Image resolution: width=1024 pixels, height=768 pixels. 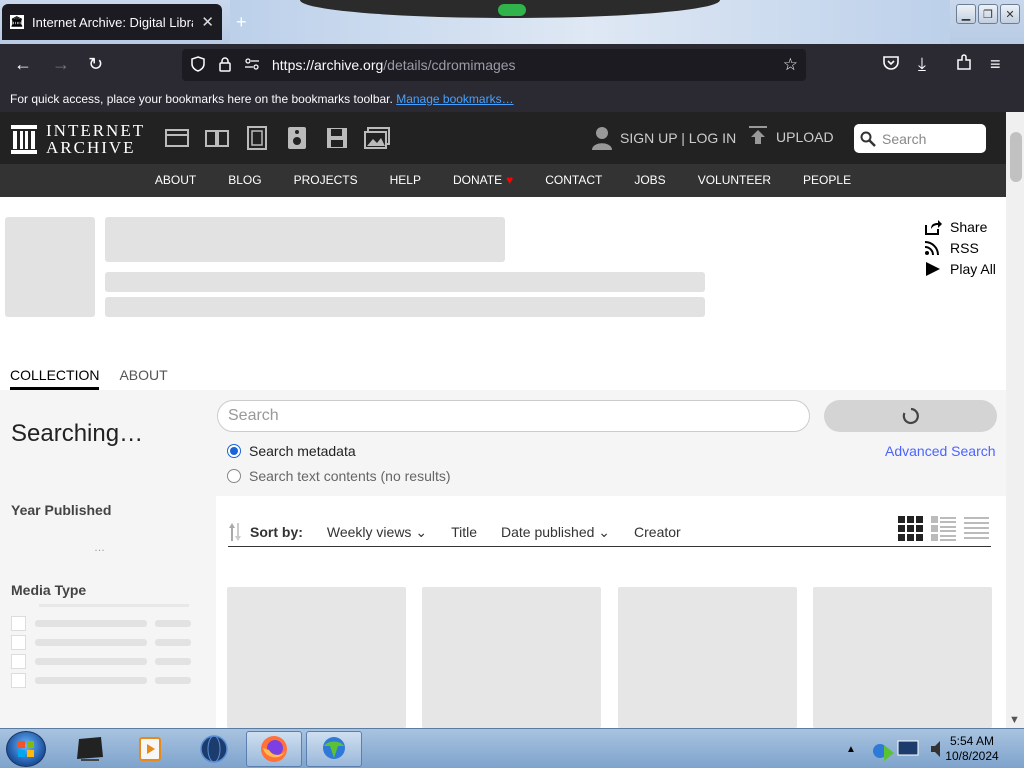 What do you see at coordinates (1014, 720) in the screenshot?
I see `scroll-down-arrow-icon: ▼` at bounding box center [1014, 720].